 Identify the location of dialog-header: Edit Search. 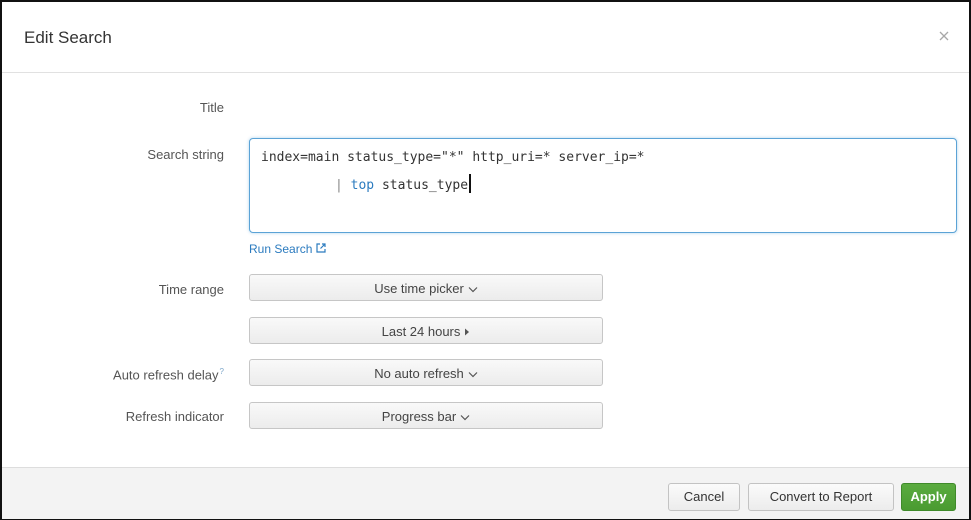
(485, 37).